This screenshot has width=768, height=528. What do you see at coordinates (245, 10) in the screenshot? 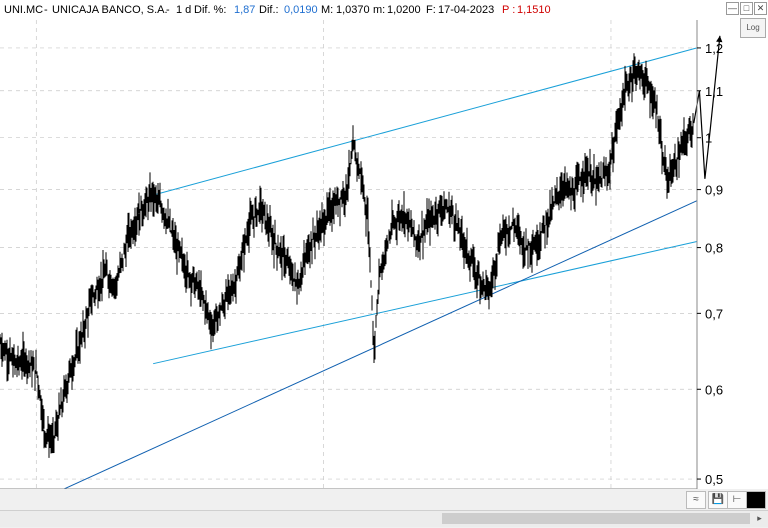
I see `dif-pct-value: 1,87` at bounding box center [245, 10].